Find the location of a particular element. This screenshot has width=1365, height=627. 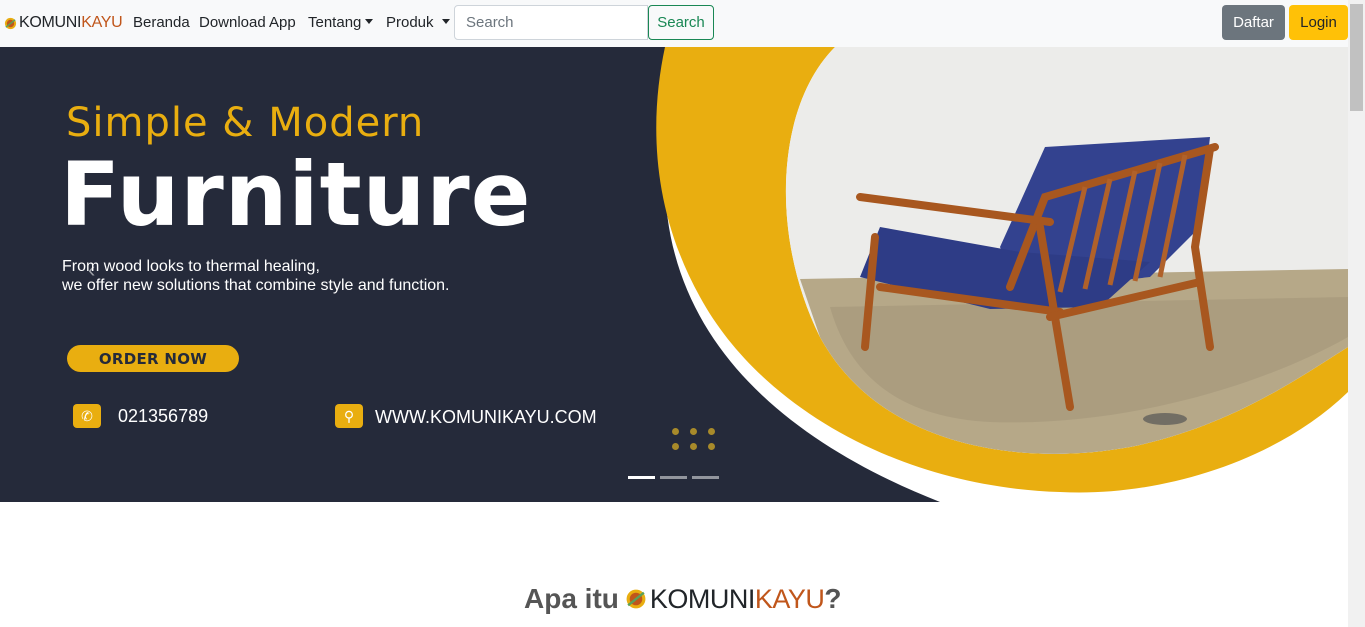

nav-dropdown-tentang-label: Tentang is located at coordinates (335, 22).